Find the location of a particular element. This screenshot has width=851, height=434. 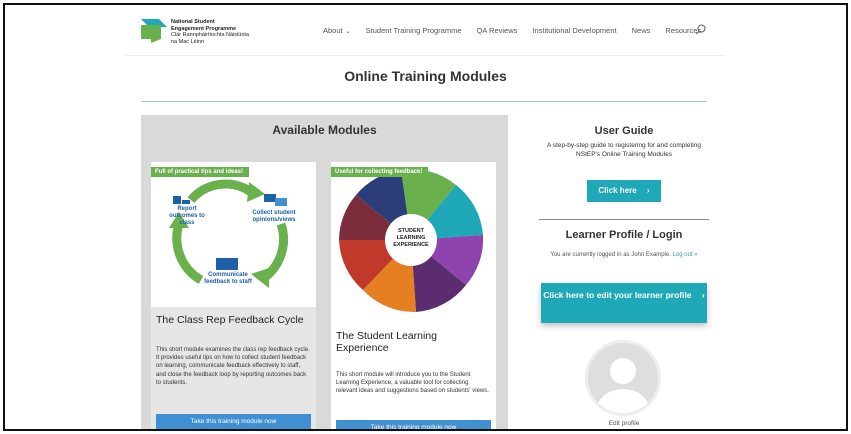

page-title: Online Training Modules is located at coordinates (425, 76).